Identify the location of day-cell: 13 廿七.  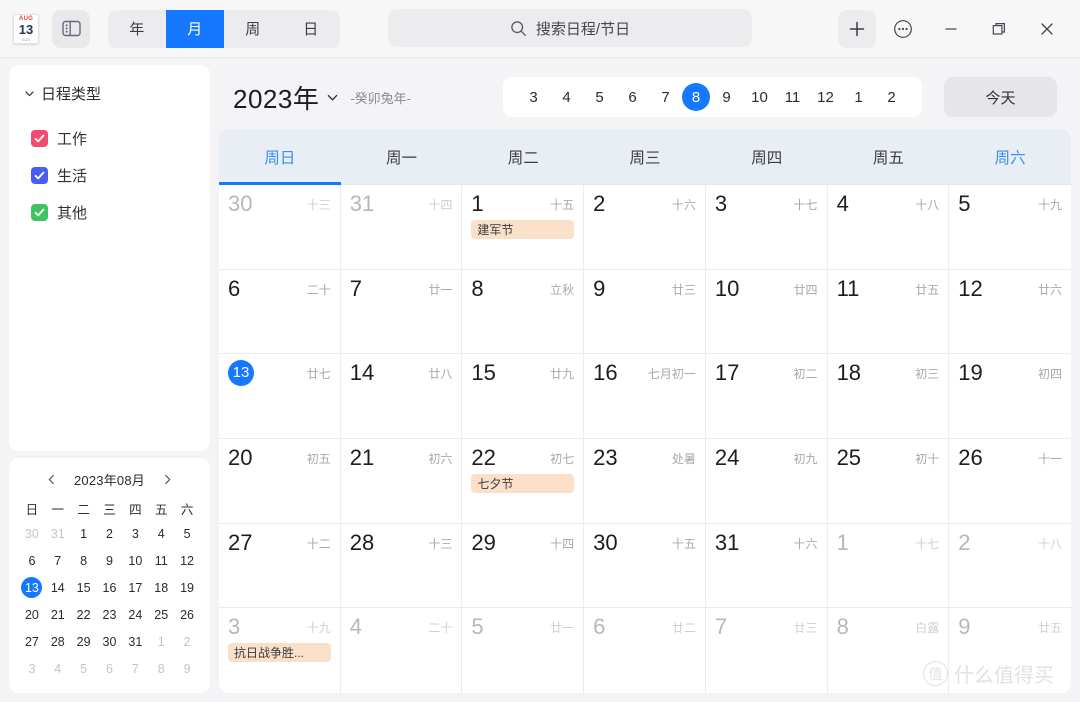
(280, 396).